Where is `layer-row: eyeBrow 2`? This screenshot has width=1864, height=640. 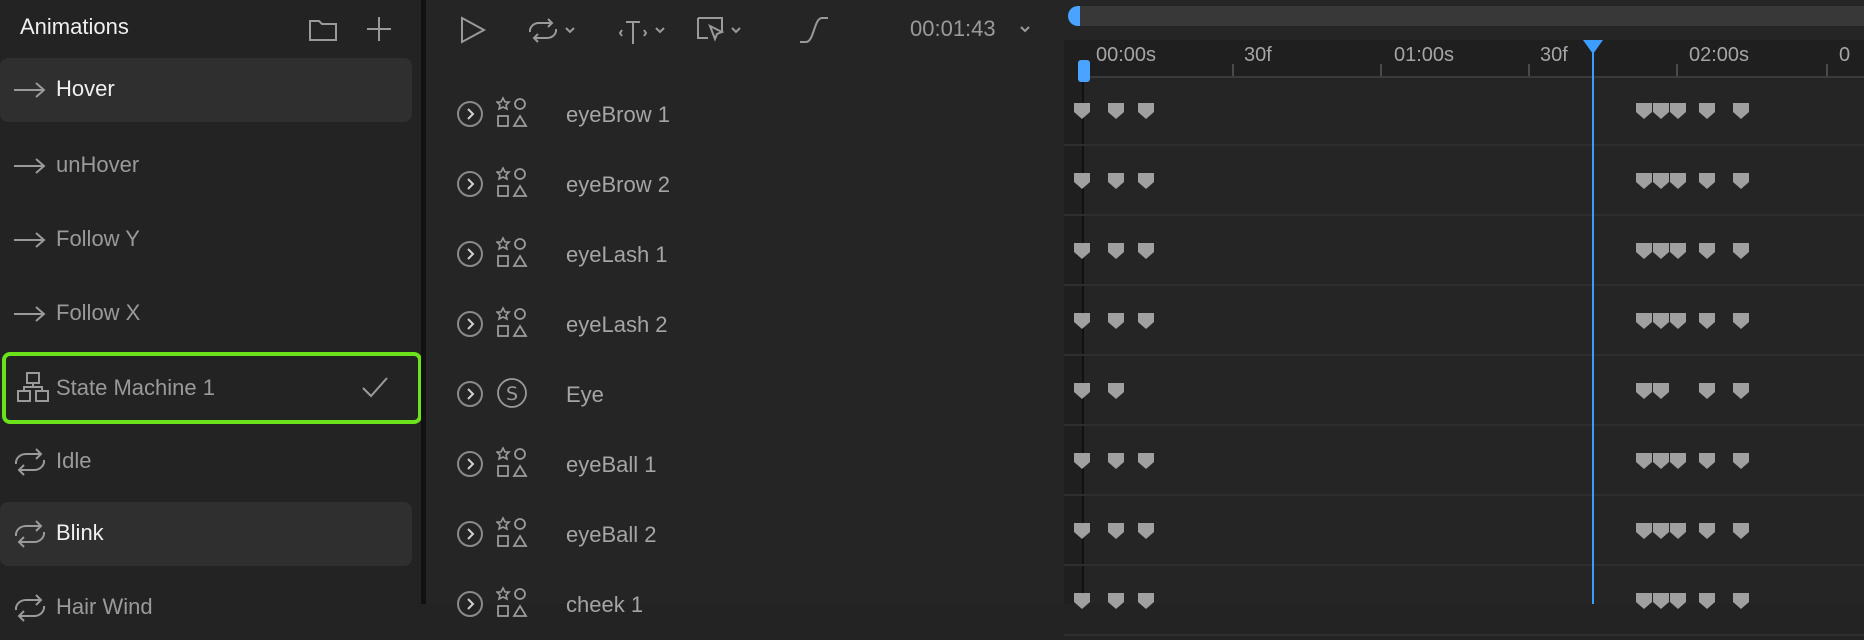 layer-row: eyeBrow 2 is located at coordinates (756, 184).